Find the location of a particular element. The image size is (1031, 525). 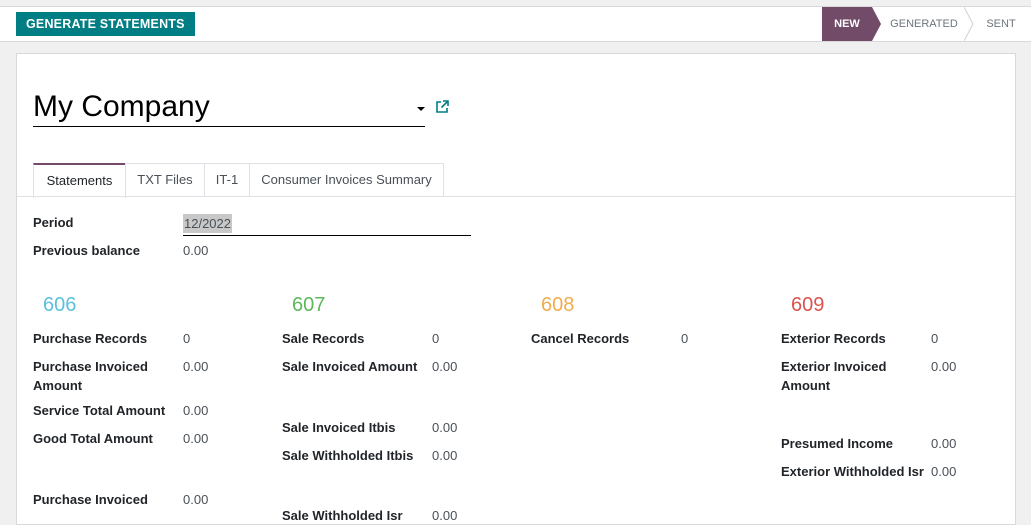

exterior-records-value: 0 is located at coordinates (935, 338).